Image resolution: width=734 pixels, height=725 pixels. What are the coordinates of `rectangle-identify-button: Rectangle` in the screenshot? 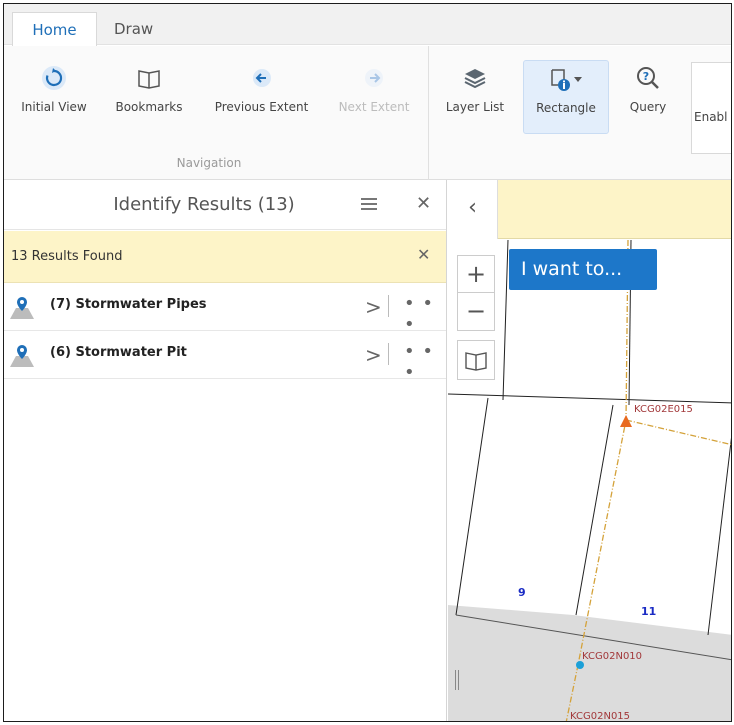 It's located at (566, 97).